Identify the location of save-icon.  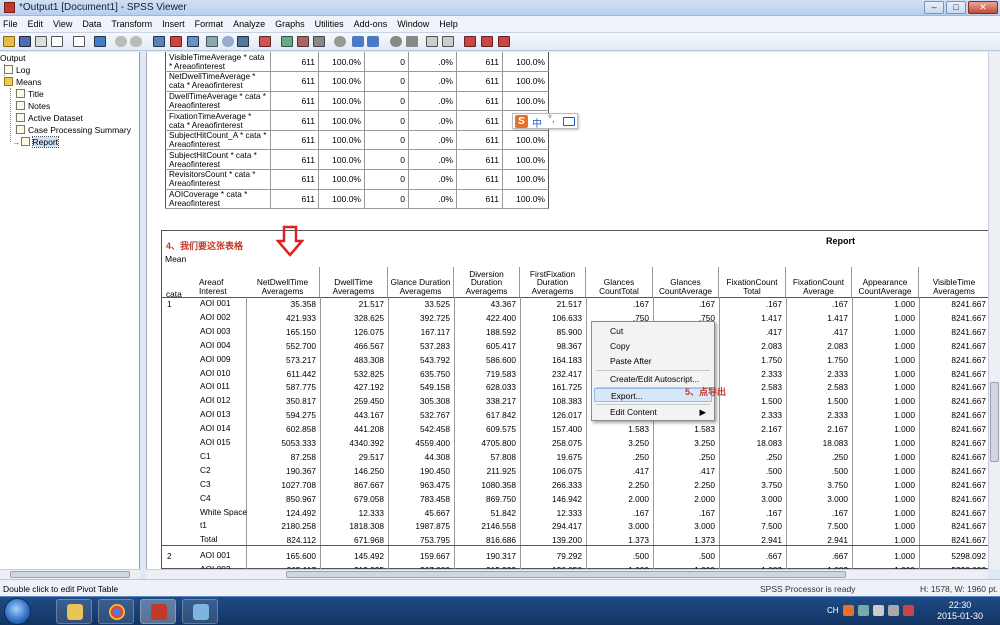
(25, 41).